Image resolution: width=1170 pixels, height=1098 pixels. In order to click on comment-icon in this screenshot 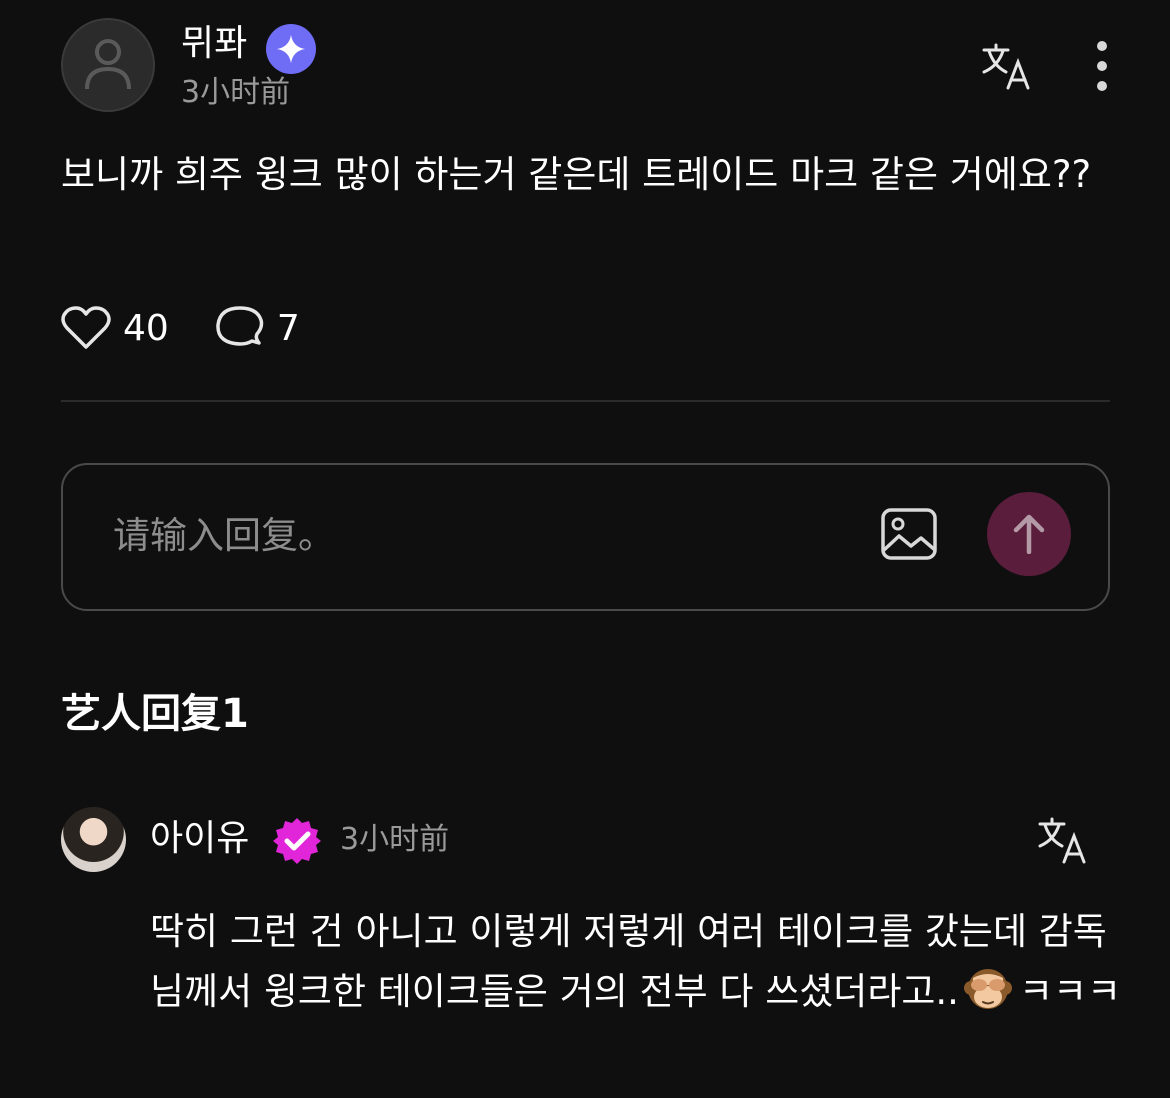, I will do `click(240, 326)`.